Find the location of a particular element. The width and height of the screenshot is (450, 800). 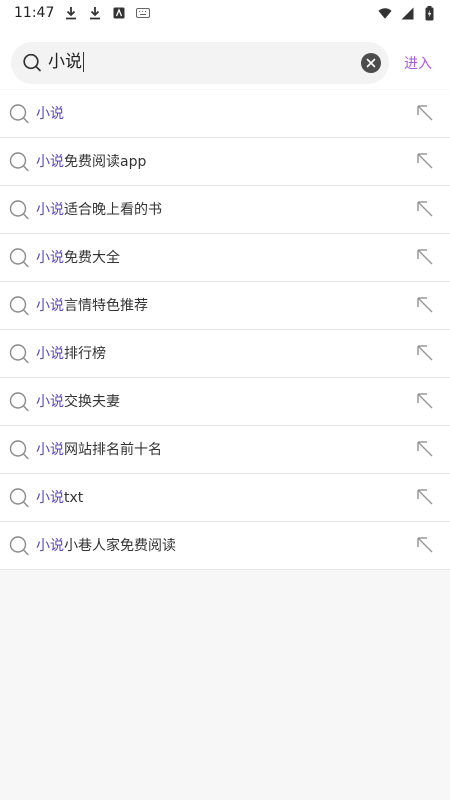

suggestion-text: 小说免费阅读app is located at coordinates (91, 162).